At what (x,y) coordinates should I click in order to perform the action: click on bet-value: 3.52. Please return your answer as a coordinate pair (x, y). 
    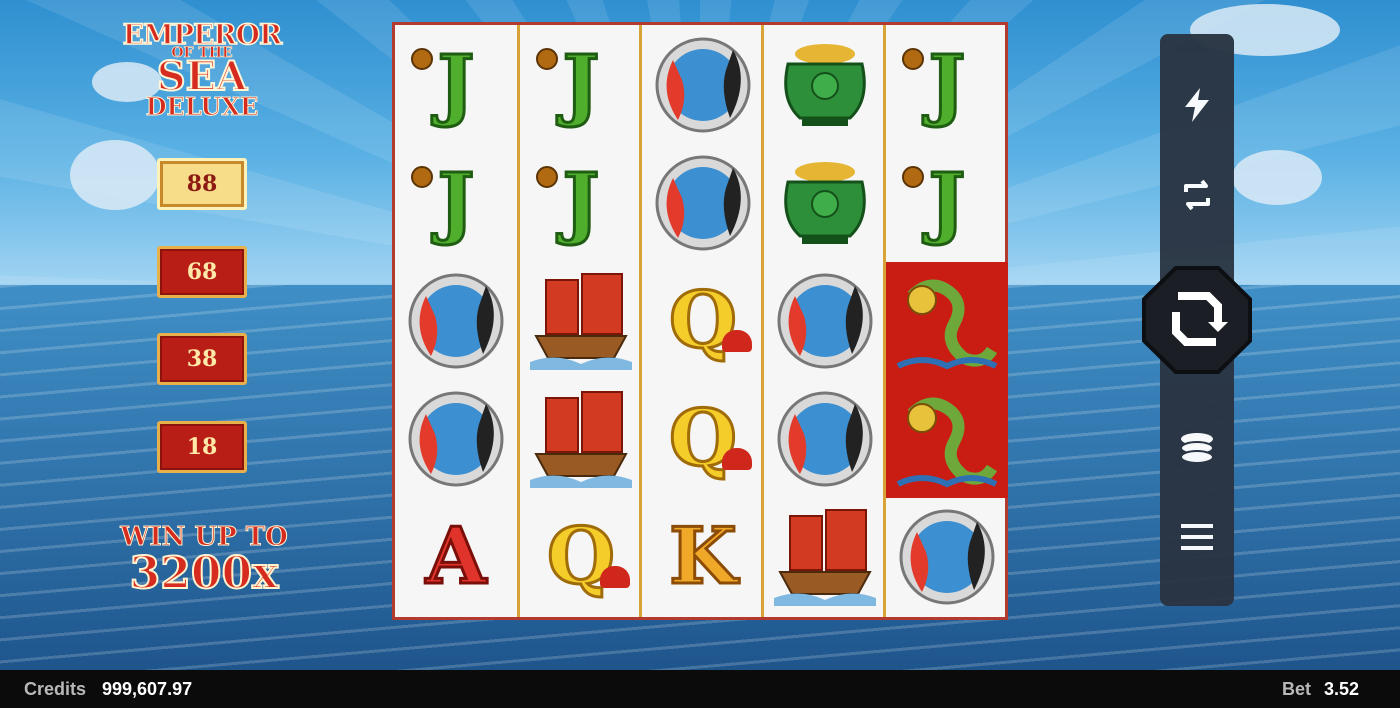
    Looking at the image, I should click on (1342, 689).